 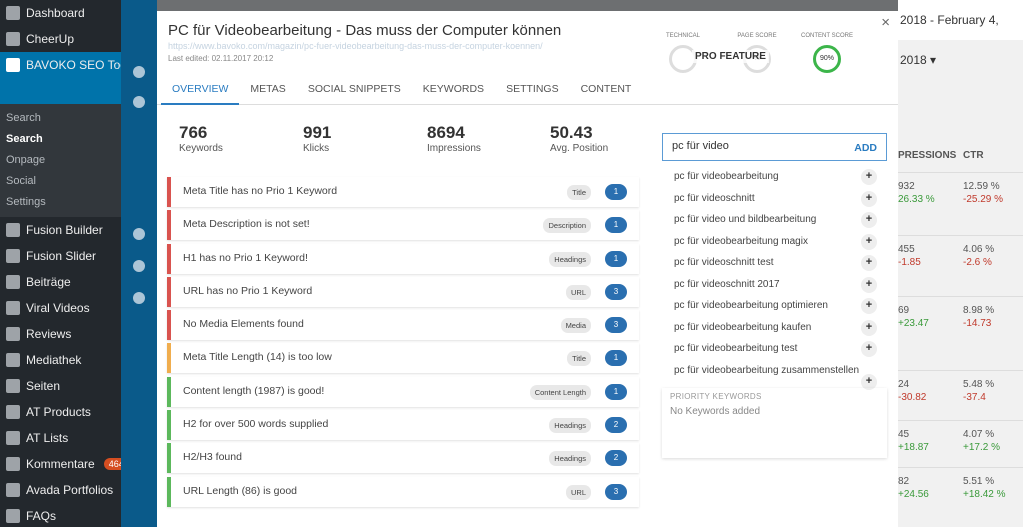 What do you see at coordinates (570, 426) in the screenshot?
I see `issue-tag: Headings` at bounding box center [570, 426].